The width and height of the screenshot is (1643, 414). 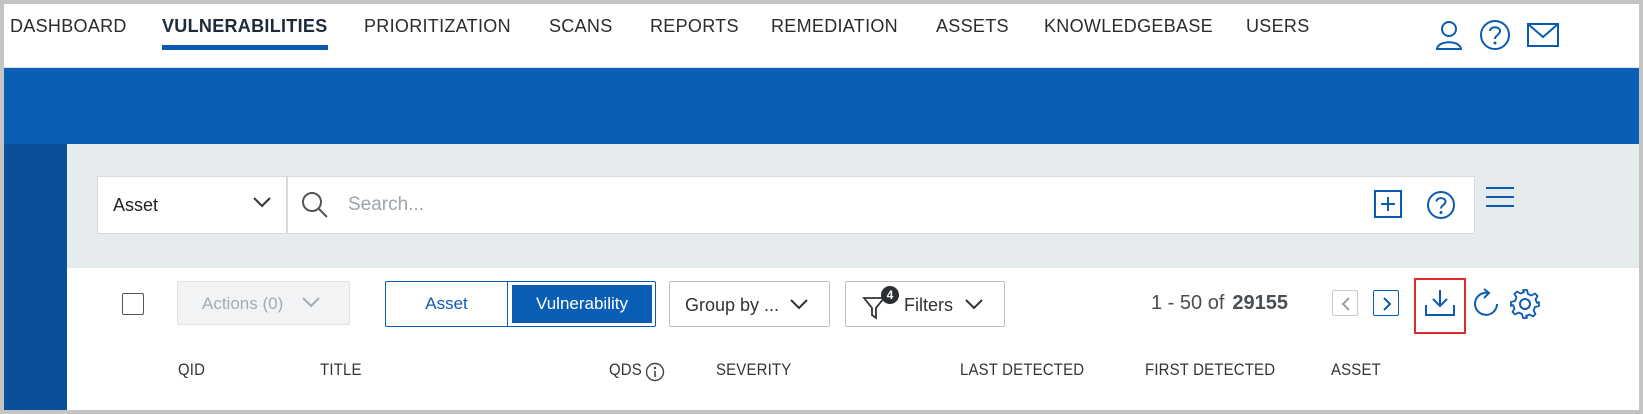 I want to click on filters-dropdown: 4 Filters, so click(x=925, y=304).